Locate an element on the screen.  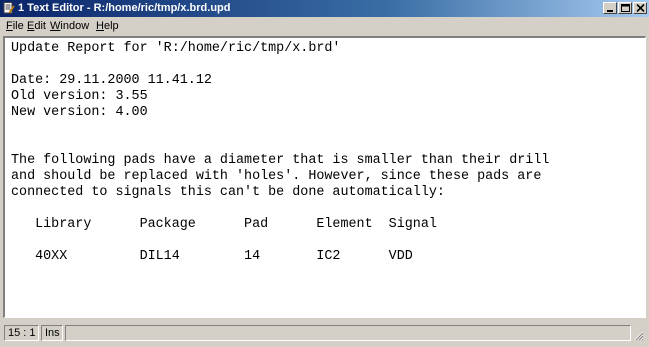
menu-file-label: ile is located at coordinates (18, 26).